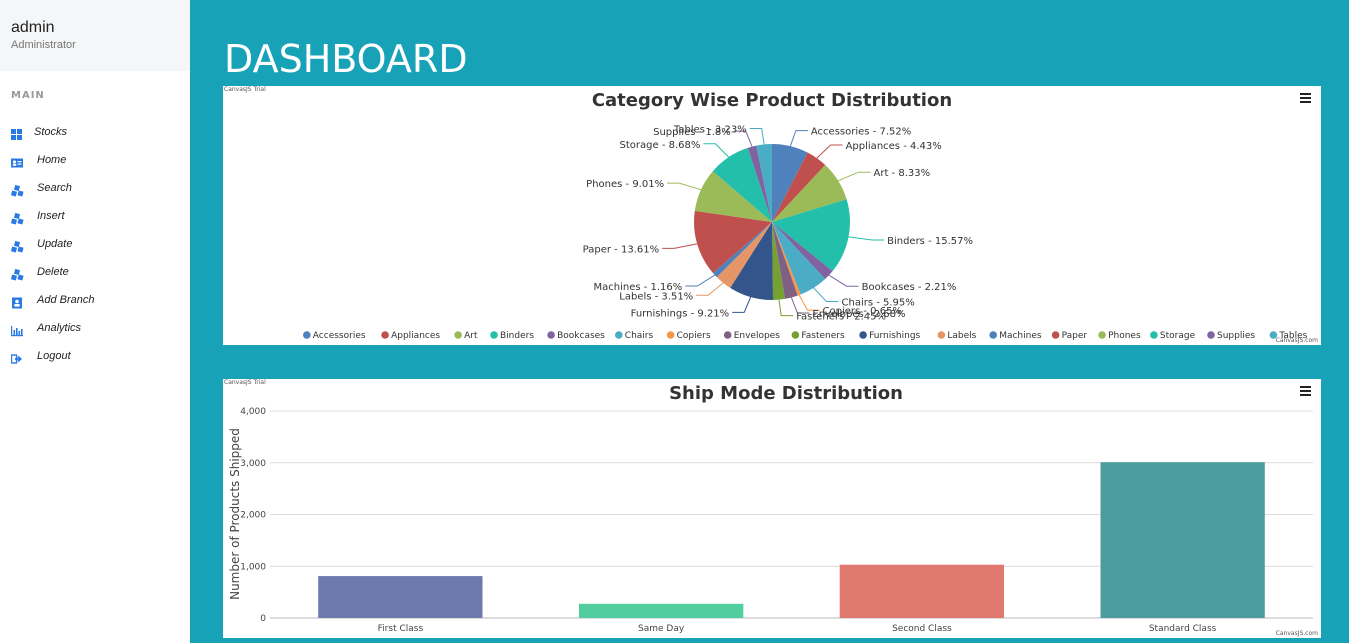  What do you see at coordinates (263, 619) in the screenshot?
I see `y-tick-label: 0` at bounding box center [263, 619].